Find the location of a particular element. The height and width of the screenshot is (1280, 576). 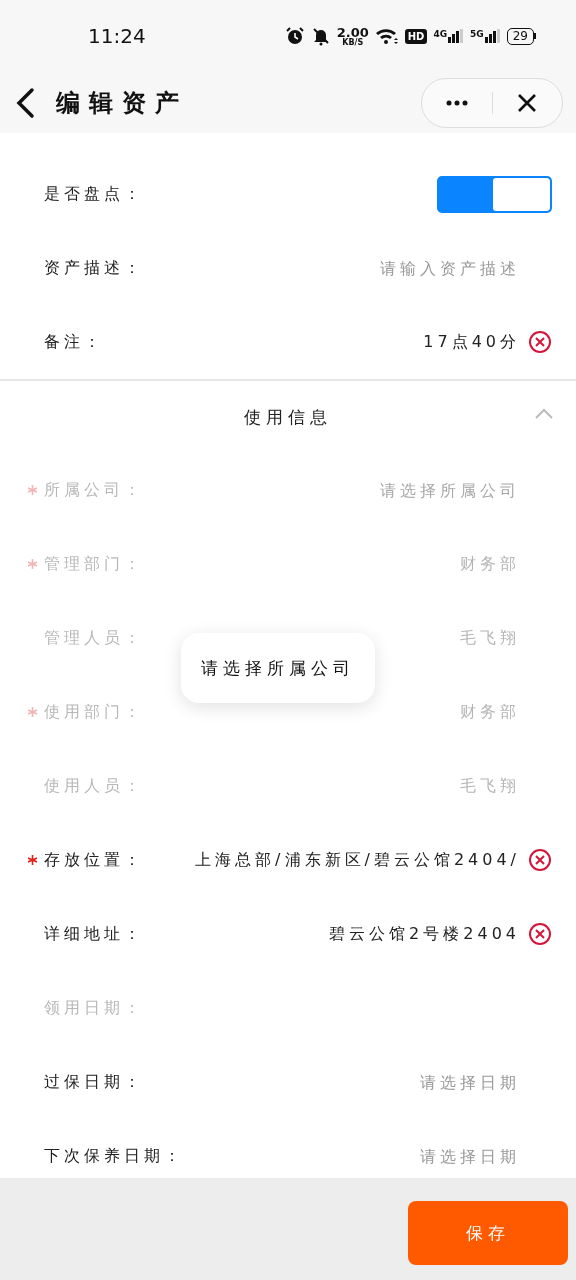

page-title: 编辑资产 is located at coordinates (122, 103).